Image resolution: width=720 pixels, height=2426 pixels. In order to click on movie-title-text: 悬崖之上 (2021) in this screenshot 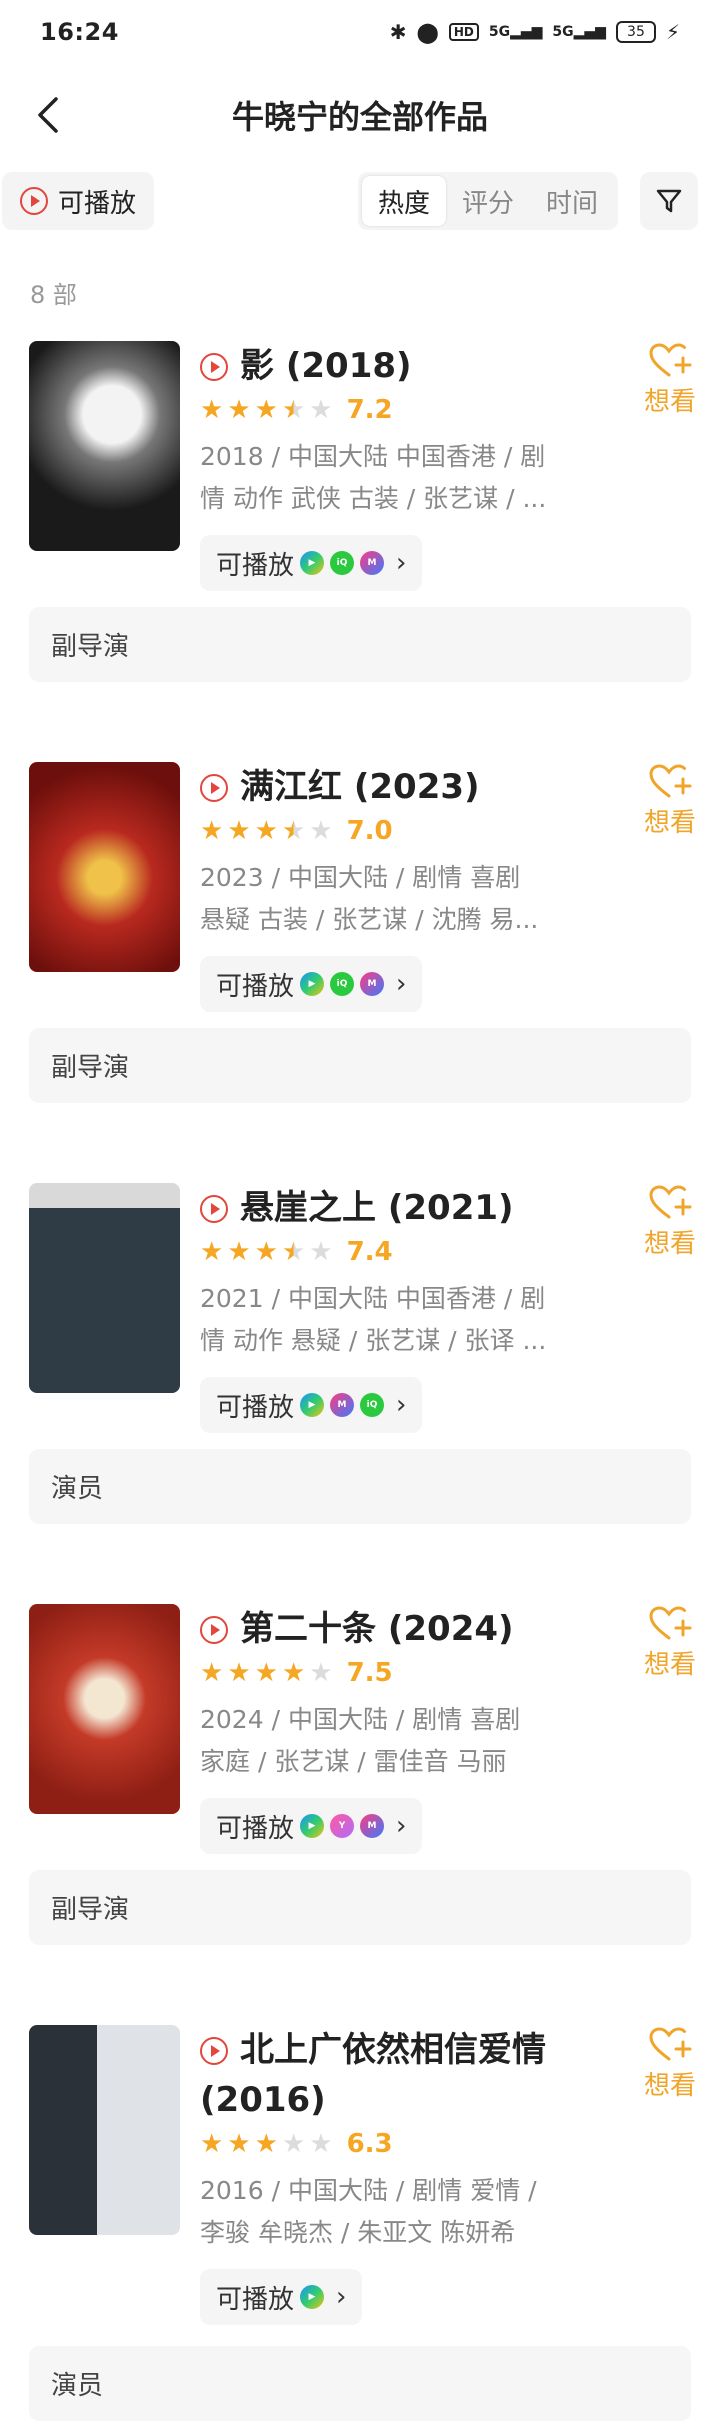, I will do `click(377, 1208)`.